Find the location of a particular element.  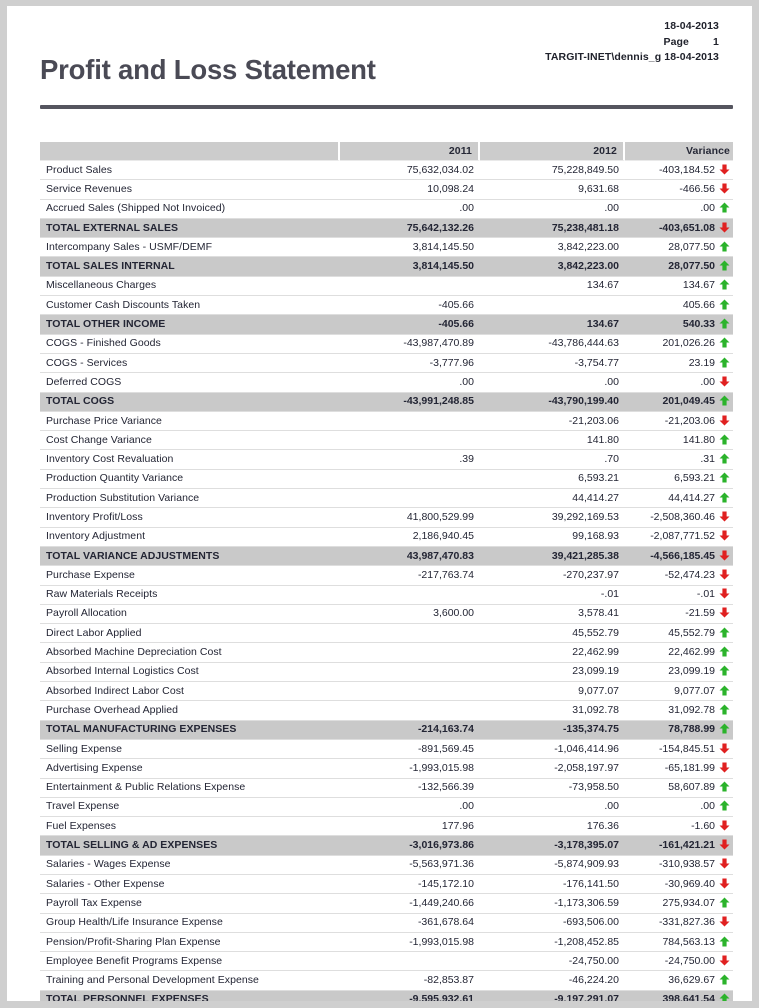

variance-value: -.01 is located at coordinates (705, 594).